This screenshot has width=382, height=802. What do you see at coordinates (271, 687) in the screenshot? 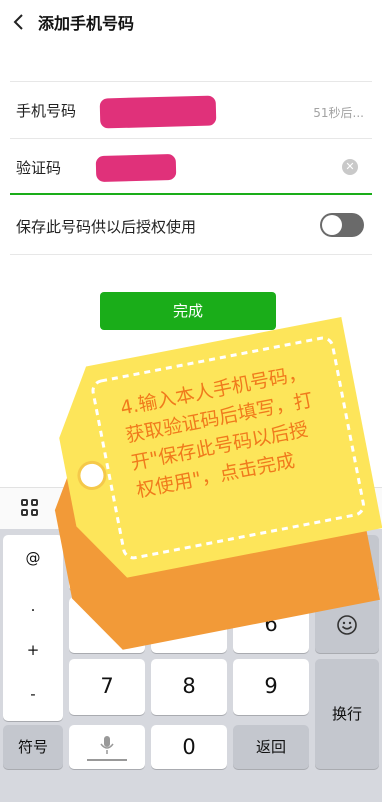
I see `key-9: 9` at bounding box center [271, 687].